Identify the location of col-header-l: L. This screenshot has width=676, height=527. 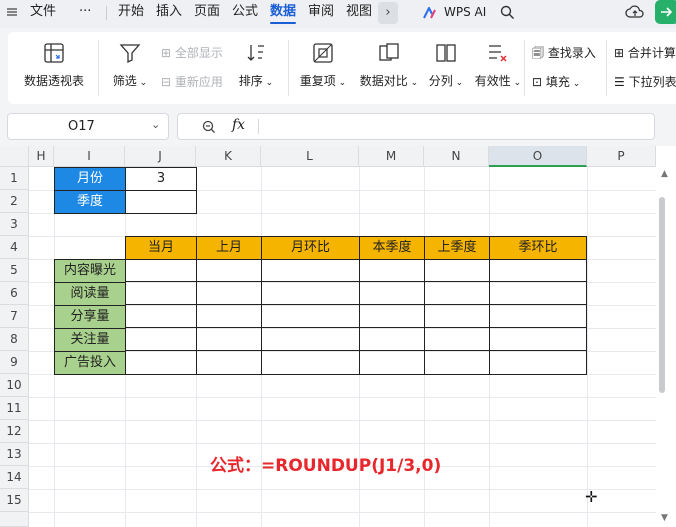
(310, 156).